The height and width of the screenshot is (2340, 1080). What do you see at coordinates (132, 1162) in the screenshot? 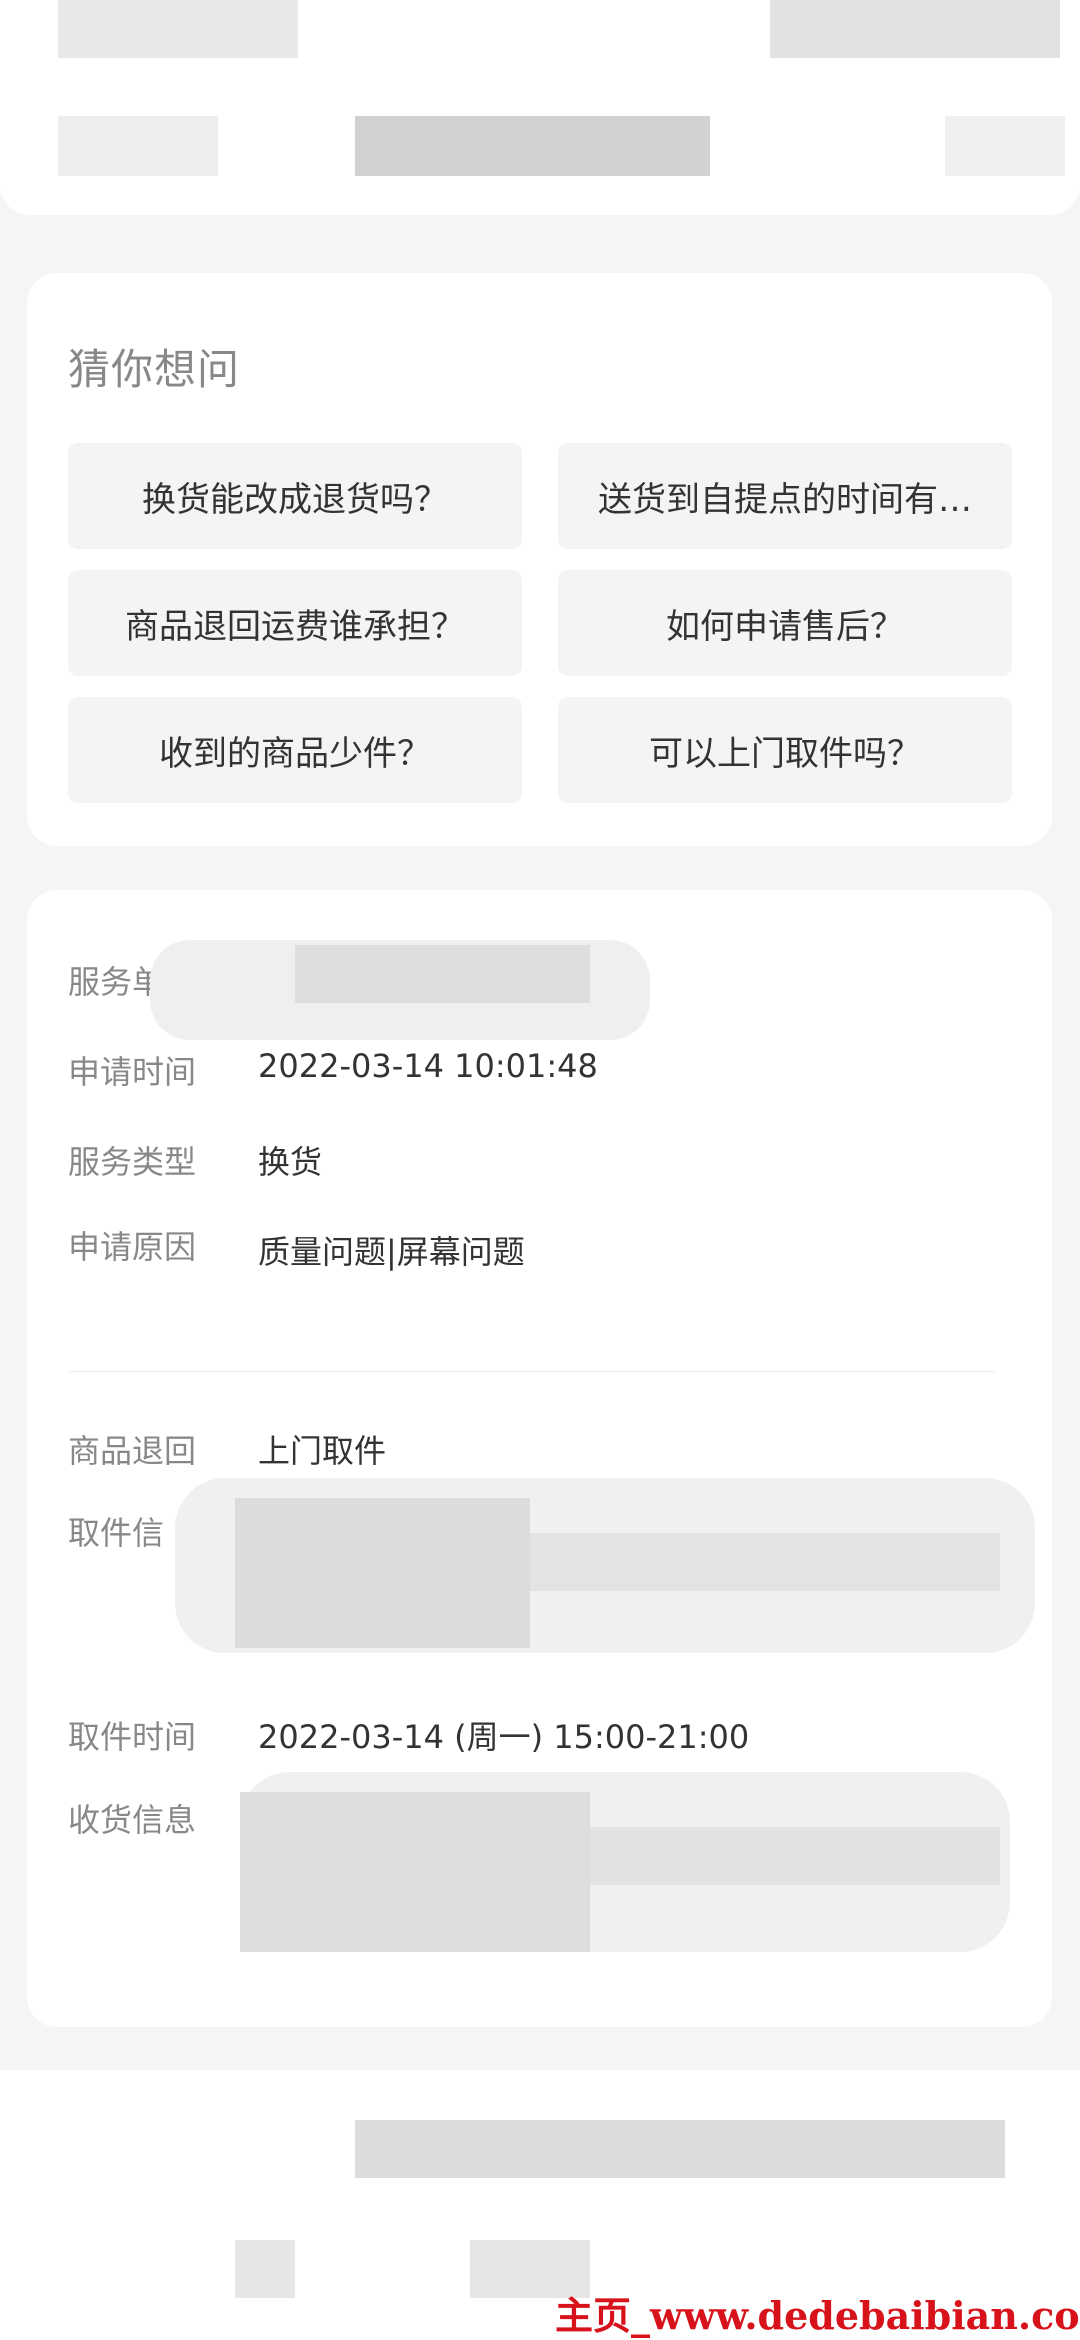
I see `service-type-label: 服务类型` at bounding box center [132, 1162].